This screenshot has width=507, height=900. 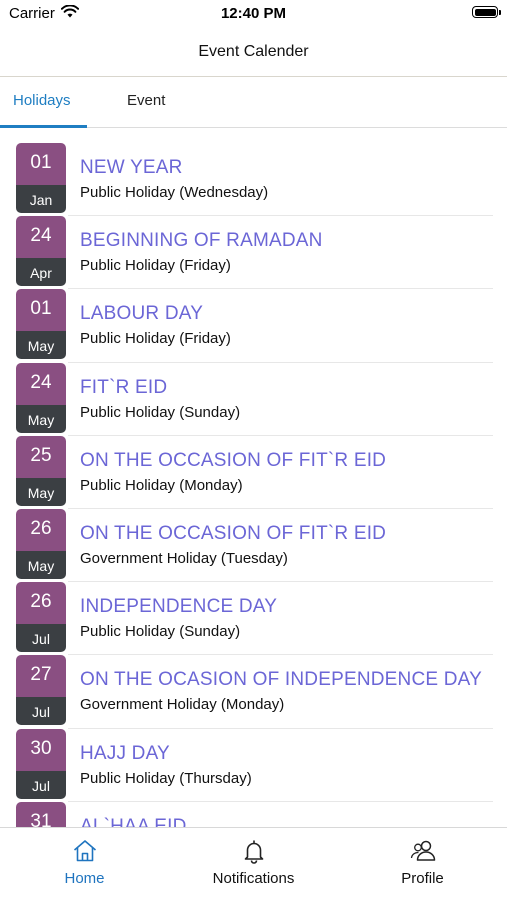 I want to click on tabbar-home-label: Home, so click(x=84, y=878).